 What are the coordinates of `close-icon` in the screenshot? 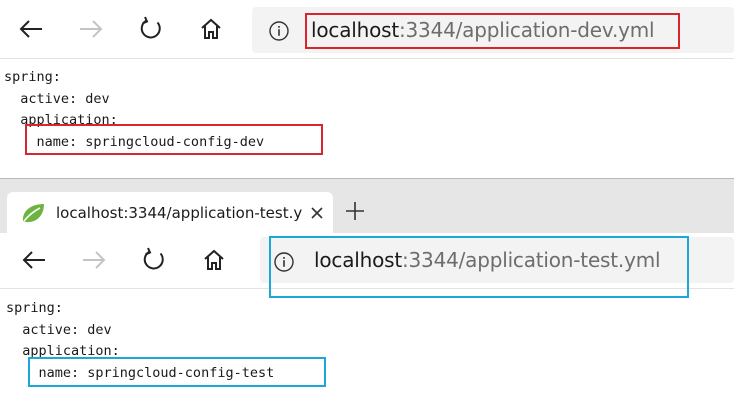 It's located at (317, 213).